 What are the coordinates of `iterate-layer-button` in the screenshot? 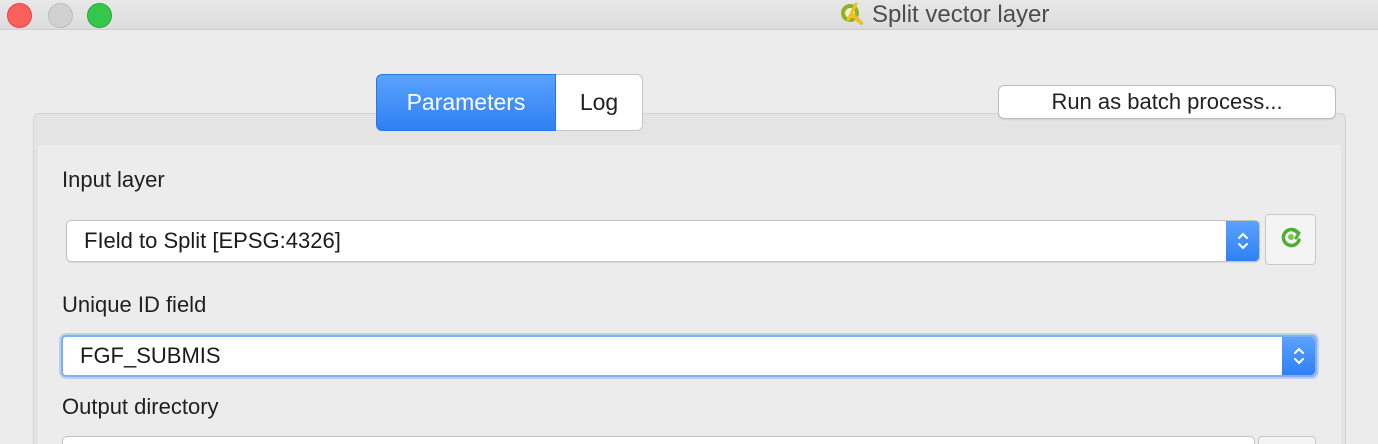 It's located at (1290, 239).